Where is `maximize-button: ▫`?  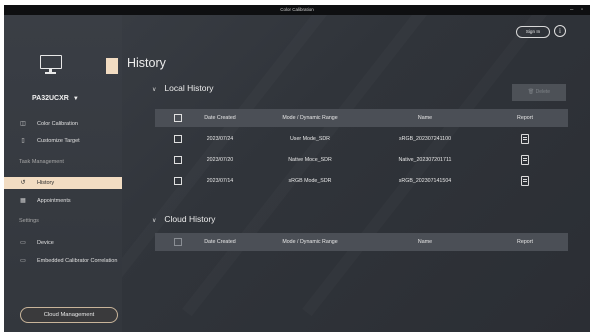
maximize-button: ▫ is located at coordinates (582, 10).